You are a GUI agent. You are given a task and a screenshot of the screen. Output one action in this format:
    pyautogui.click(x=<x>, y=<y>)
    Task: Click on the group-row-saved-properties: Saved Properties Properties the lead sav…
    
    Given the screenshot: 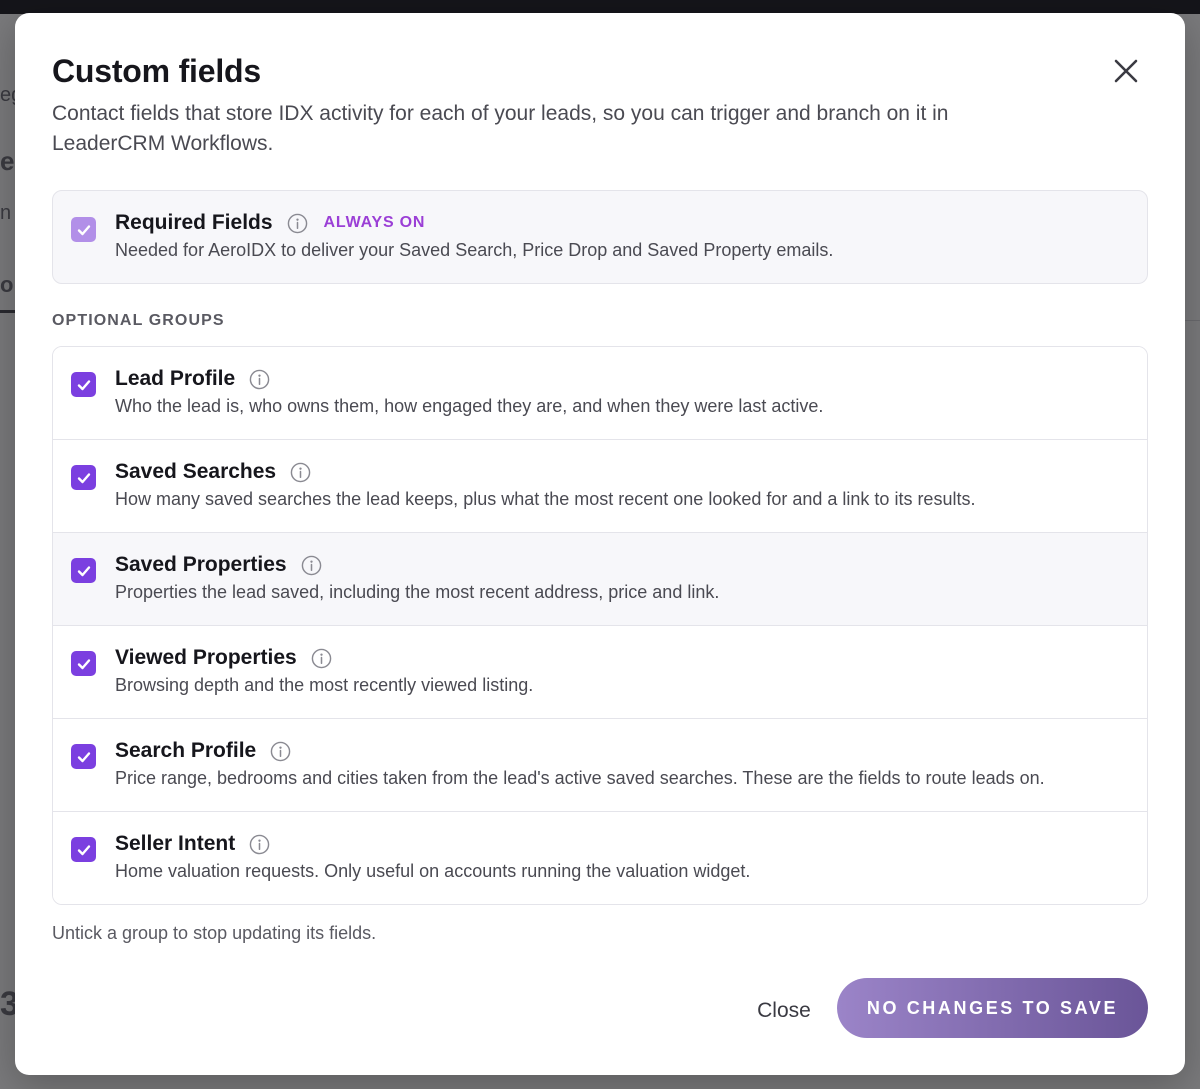 What is the action you would take?
    pyautogui.click(x=600, y=579)
    